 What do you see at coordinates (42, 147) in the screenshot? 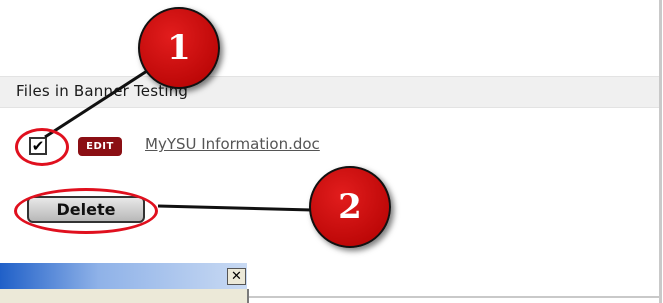
I see `checkbox-highlight-ring` at bounding box center [42, 147].